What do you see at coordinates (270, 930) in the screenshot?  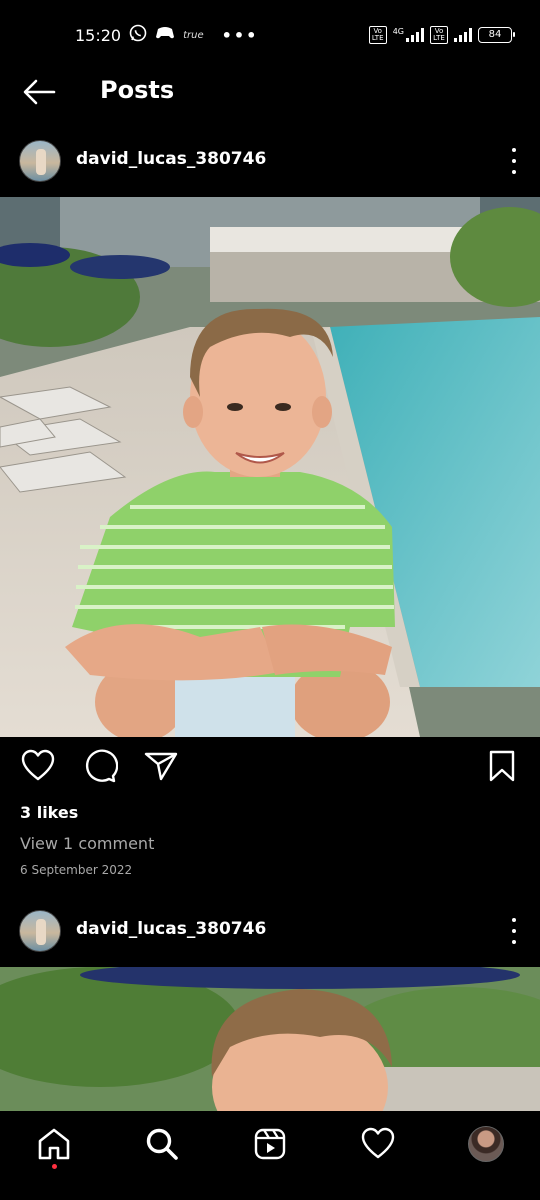 I see `post-header-2: david_lucas_380746` at bounding box center [270, 930].